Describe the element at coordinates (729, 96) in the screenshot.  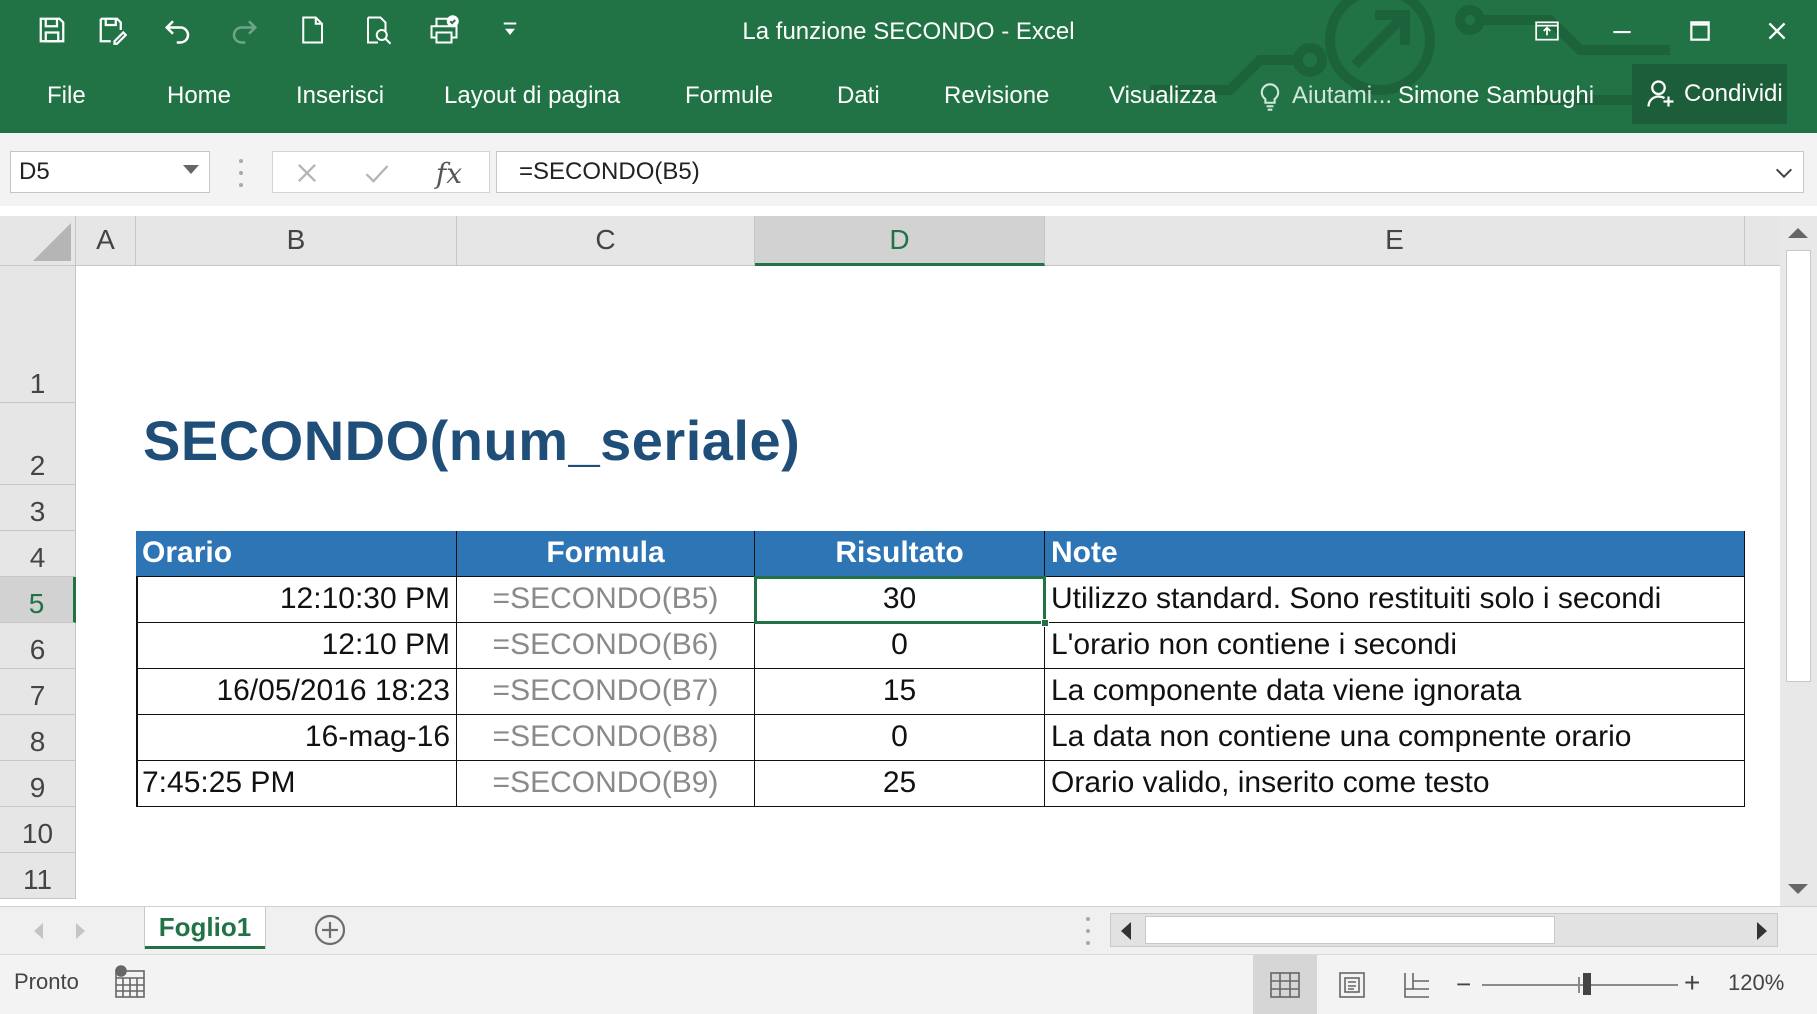
I see `tab-formule: Formule` at that location.